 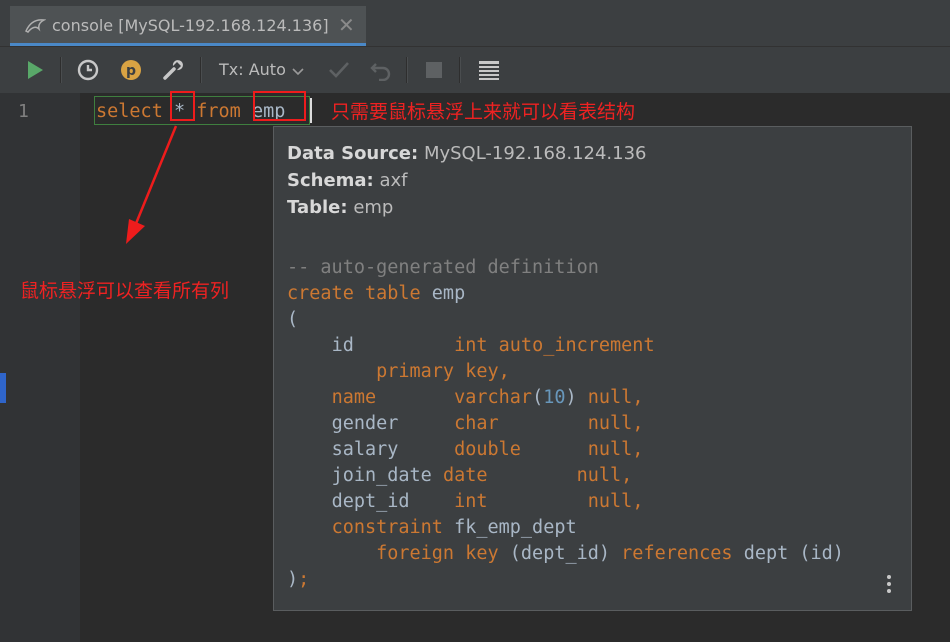 What do you see at coordinates (354, 397) in the screenshot?
I see `column-name: name` at bounding box center [354, 397].